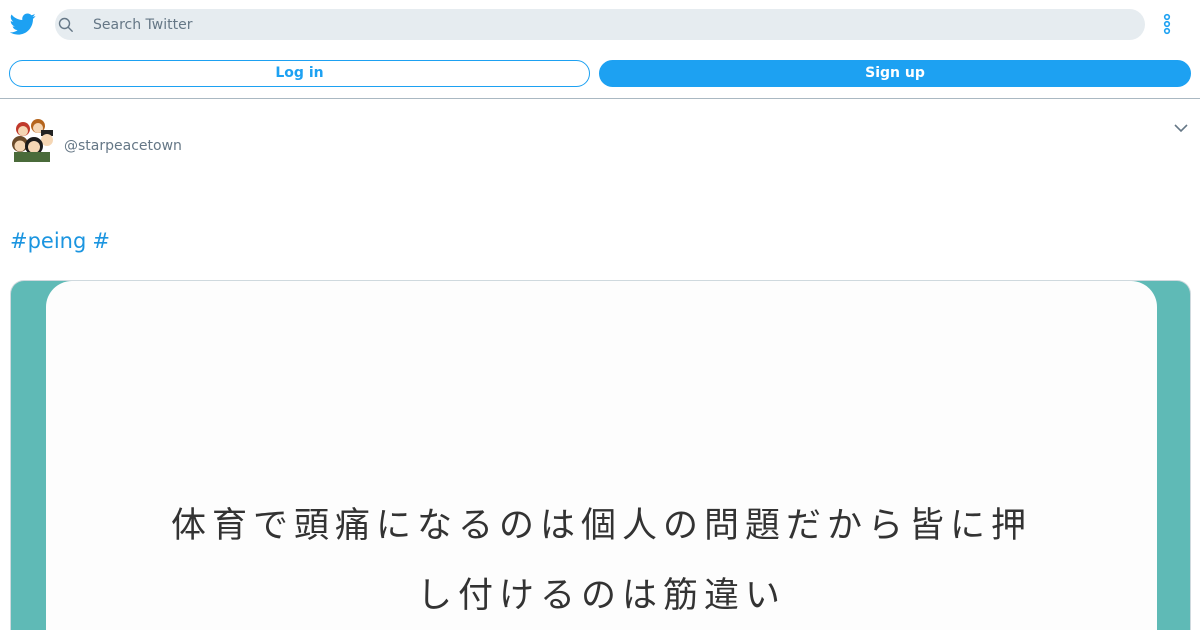 This screenshot has height=630, width=1200. What do you see at coordinates (1181, 128) in the screenshot?
I see `chevron-down-icon` at bounding box center [1181, 128].